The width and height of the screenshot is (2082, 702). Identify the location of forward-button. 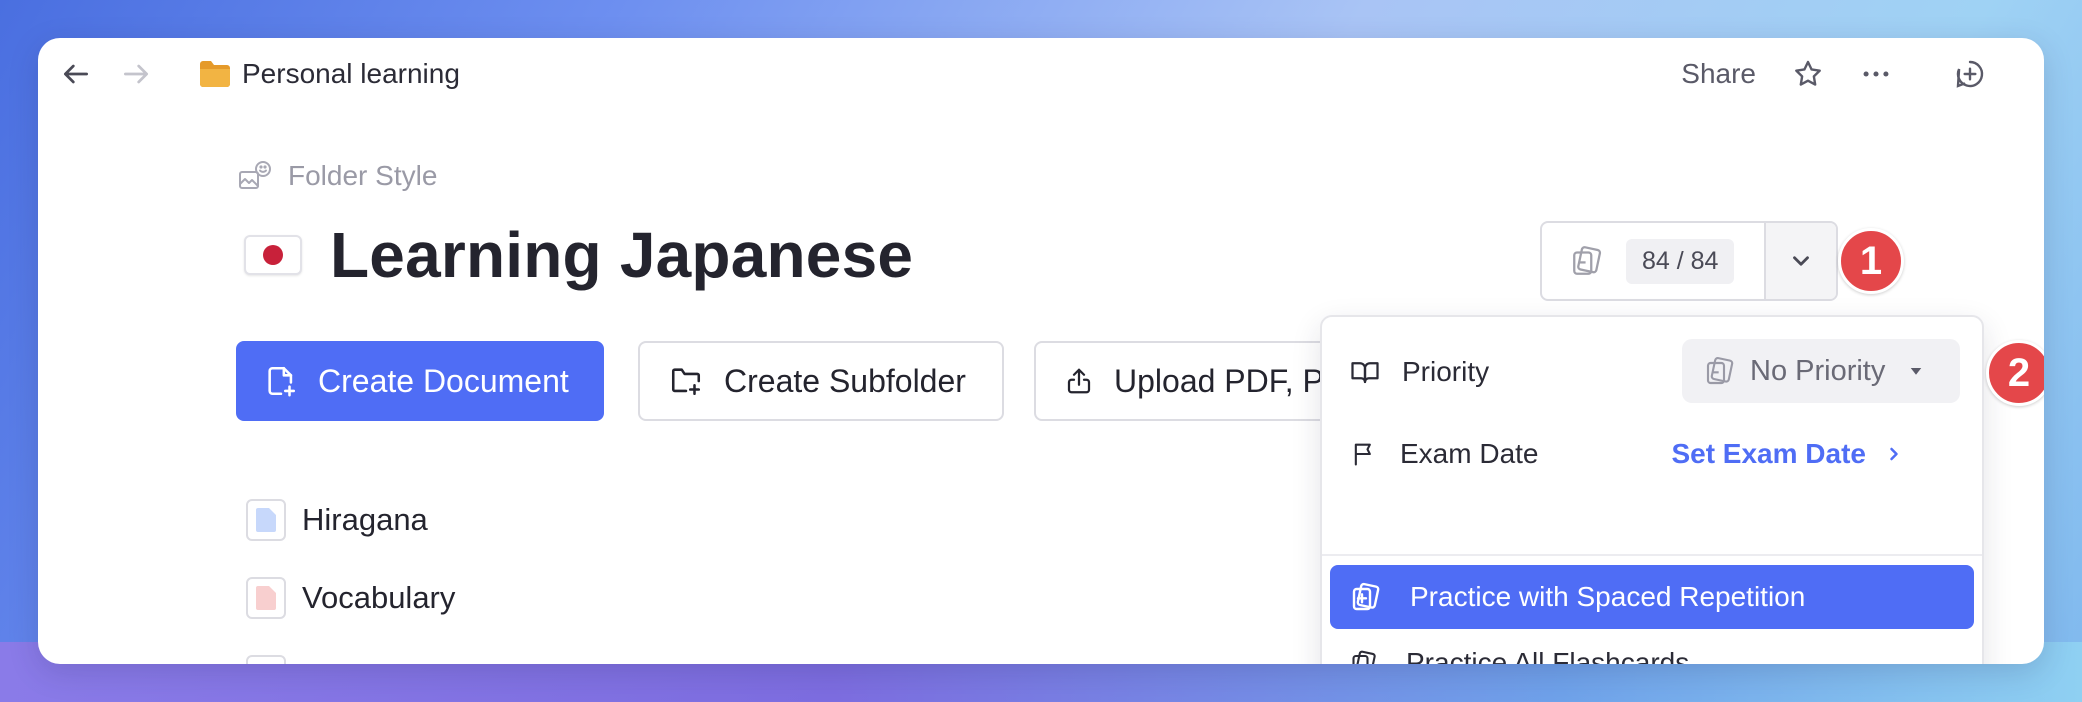
(136, 74).